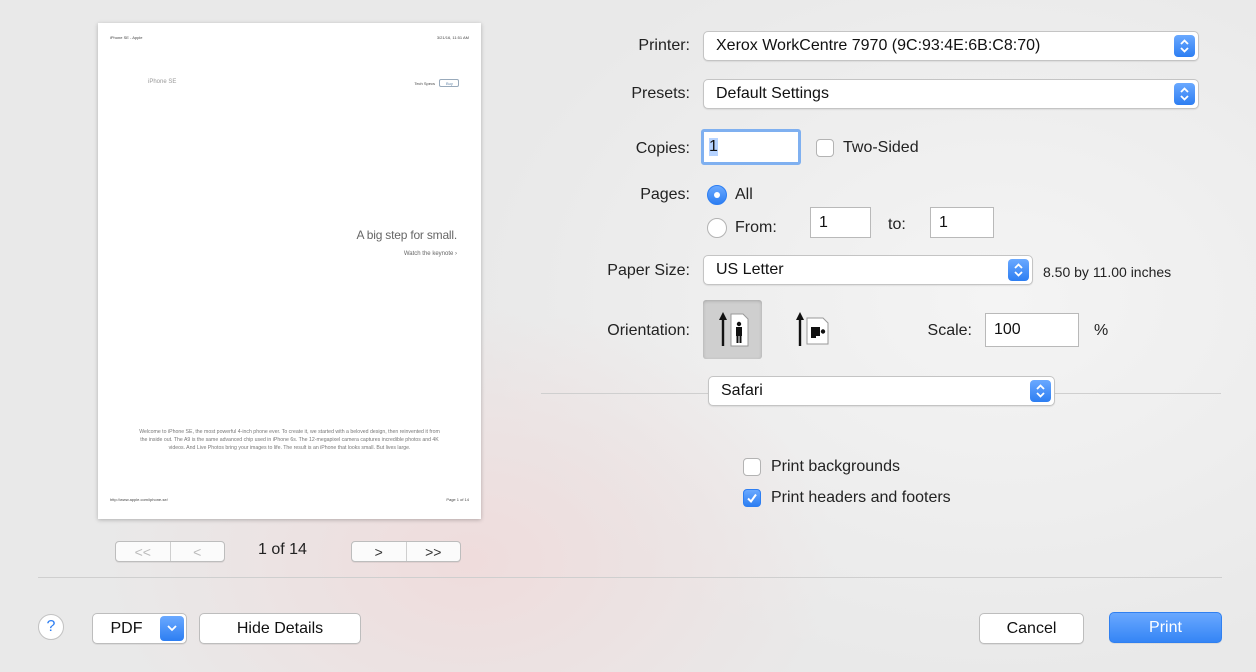 The width and height of the screenshot is (1256, 672). What do you see at coordinates (943, 222) in the screenshot?
I see `pages-to-value: 1` at bounding box center [943, 222].